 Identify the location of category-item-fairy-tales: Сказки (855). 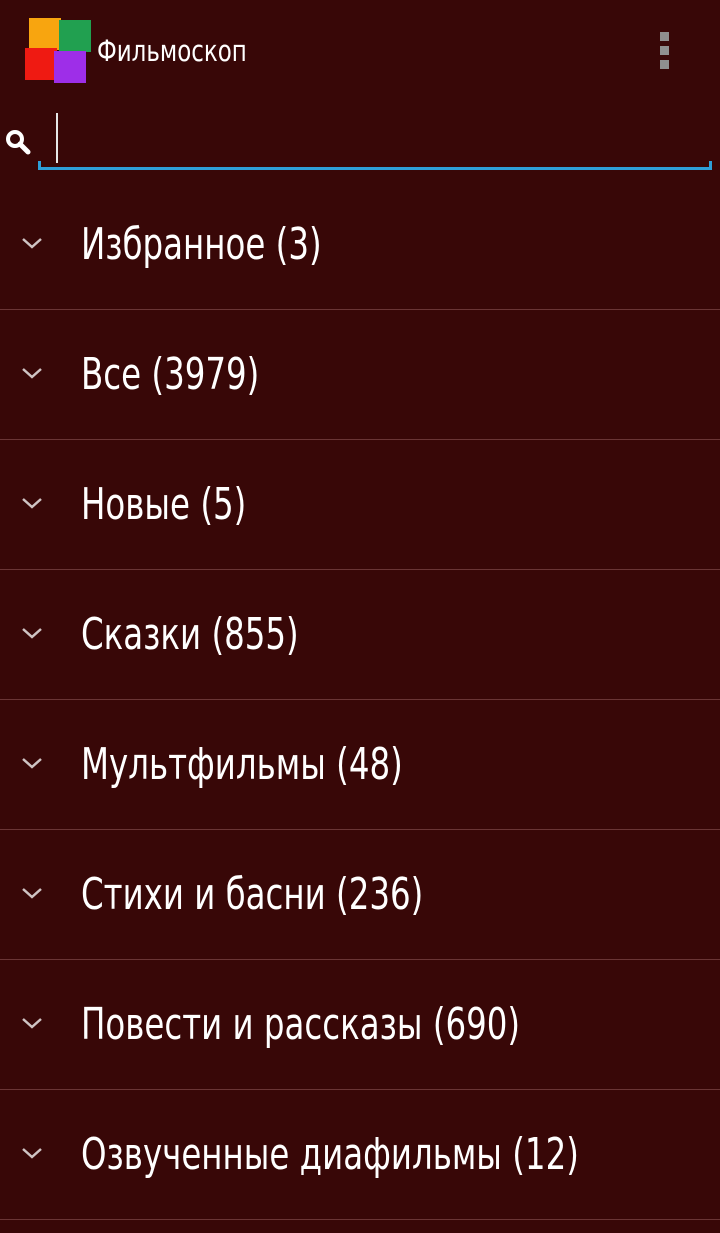
(360, 635).